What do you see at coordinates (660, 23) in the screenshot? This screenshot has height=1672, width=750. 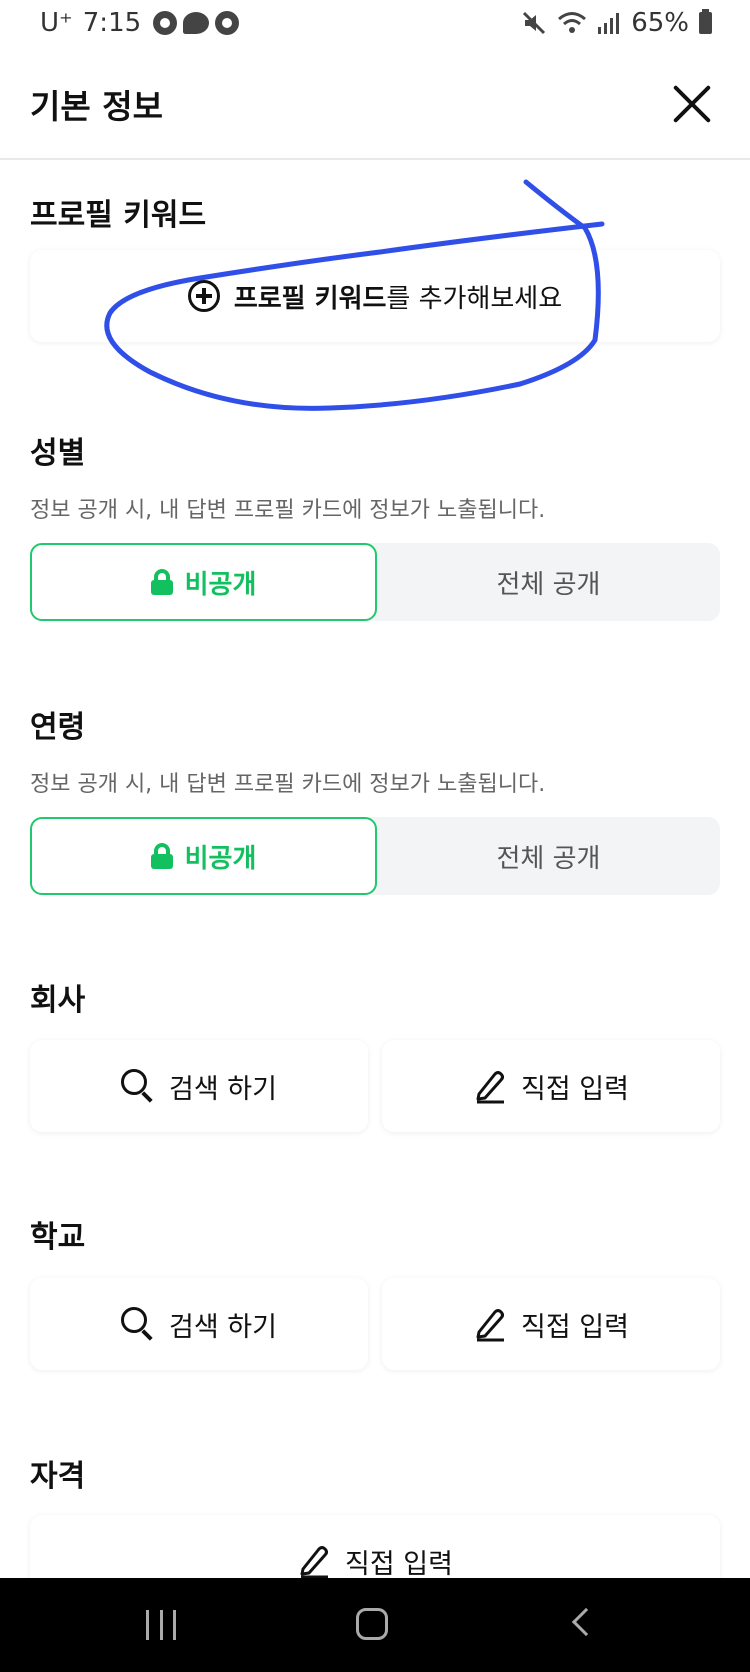 I see `battery-percent: 65%` at bounding box center [660, 23].